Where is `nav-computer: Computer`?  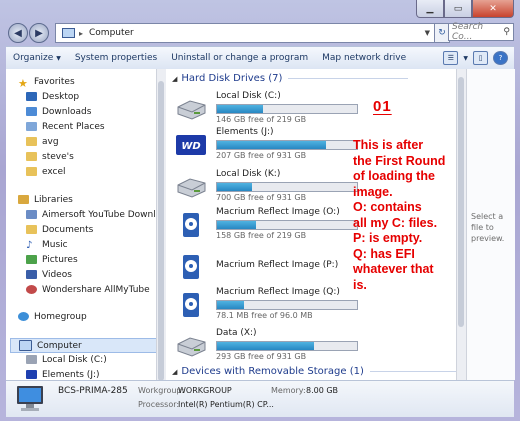 nav-computer: Computer is located at coordinates (83, 345).